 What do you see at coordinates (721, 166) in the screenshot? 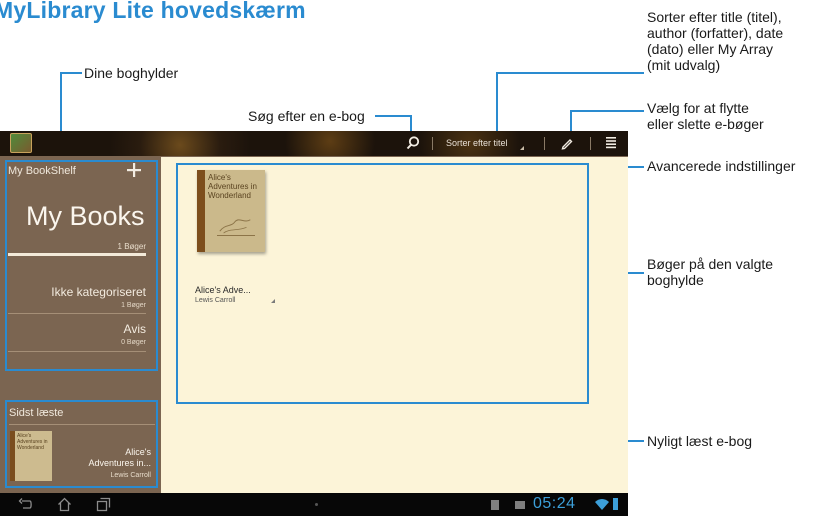
I see `callout-advanced: Avancerede indstillinger` at bounding box center [721, 166].